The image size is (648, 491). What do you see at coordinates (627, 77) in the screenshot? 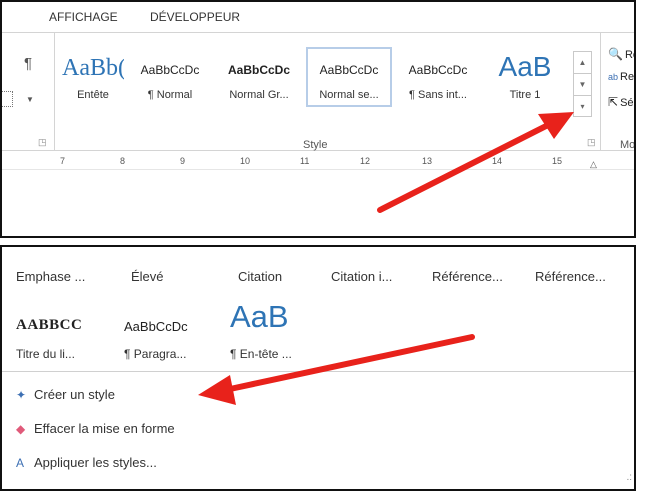
I see `replace-label: Re` at bounding box center [627, 77].